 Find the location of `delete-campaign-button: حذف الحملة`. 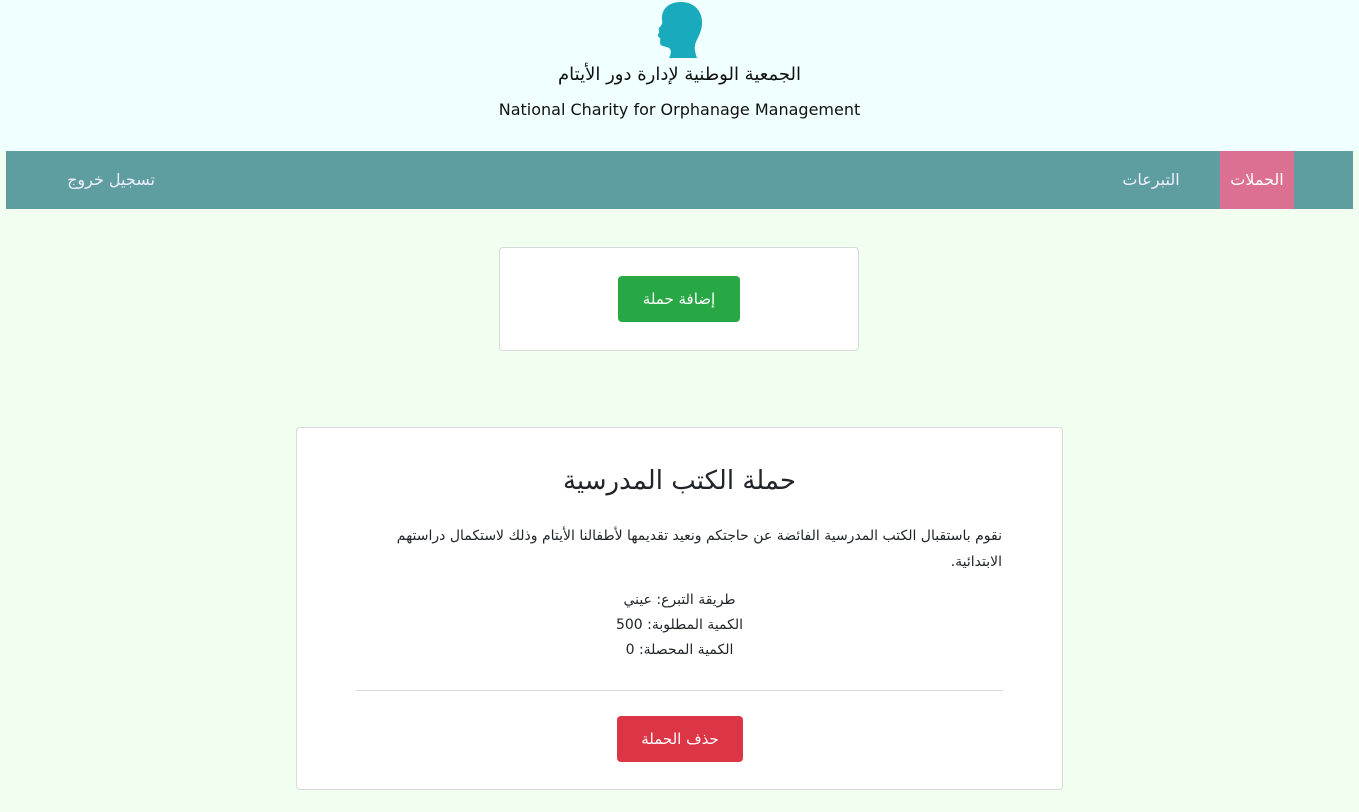

delete-campaign-button: حذف الحملة is located at coordinates (680, 739).